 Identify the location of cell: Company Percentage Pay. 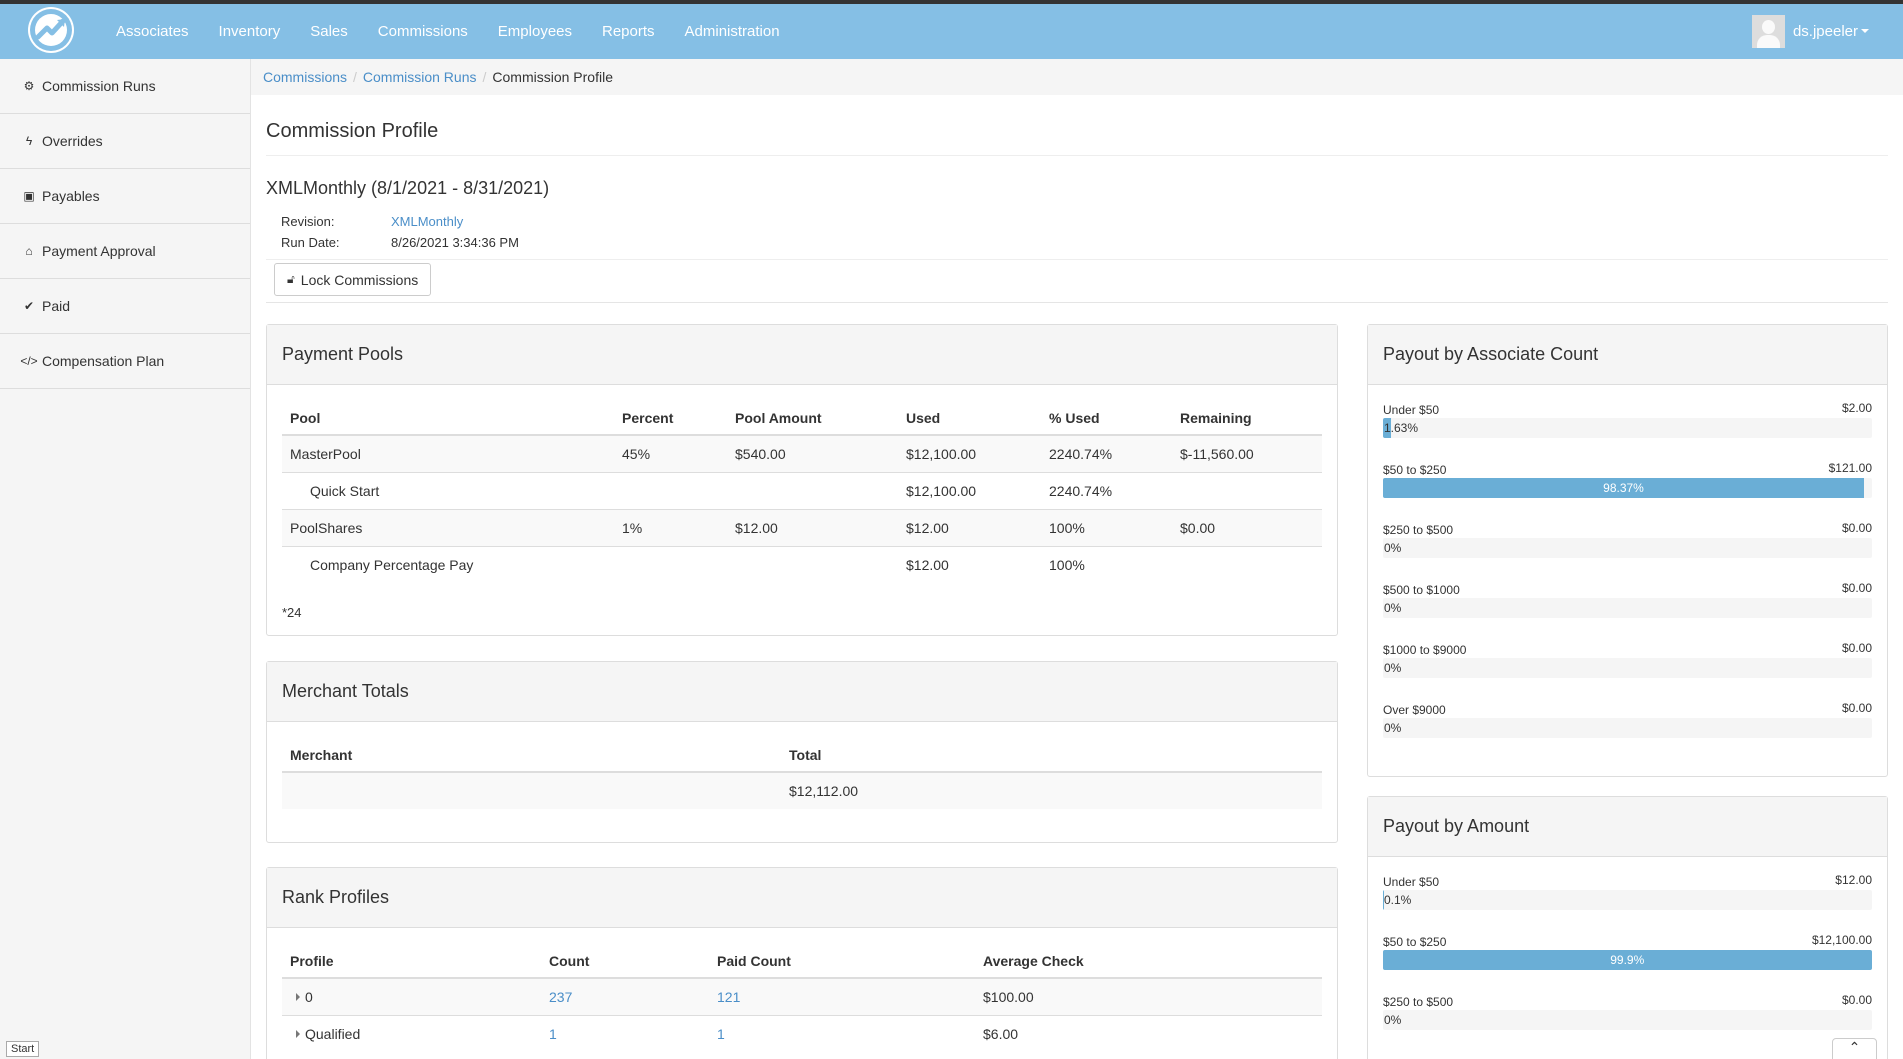
(448, 564).